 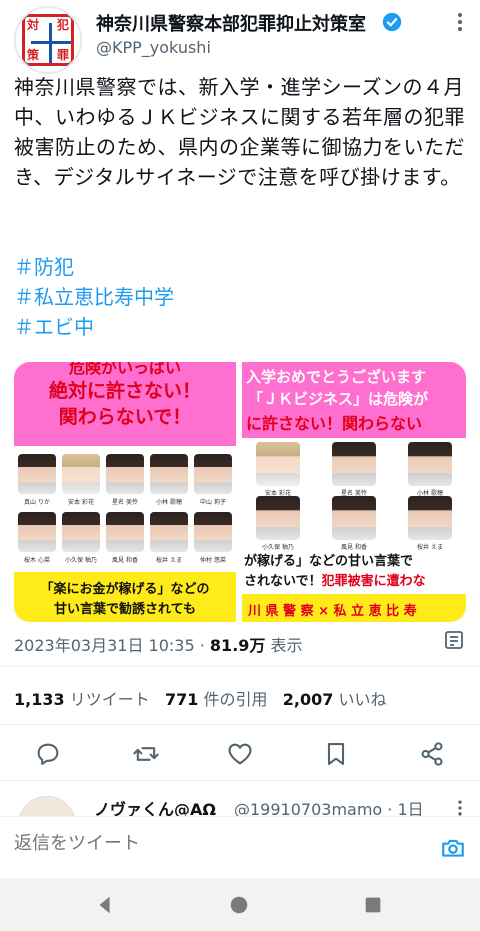 What do you see at coordinates (432, 754) in the screenshot?
I see `share-icon` at bounding box center [432, 754].